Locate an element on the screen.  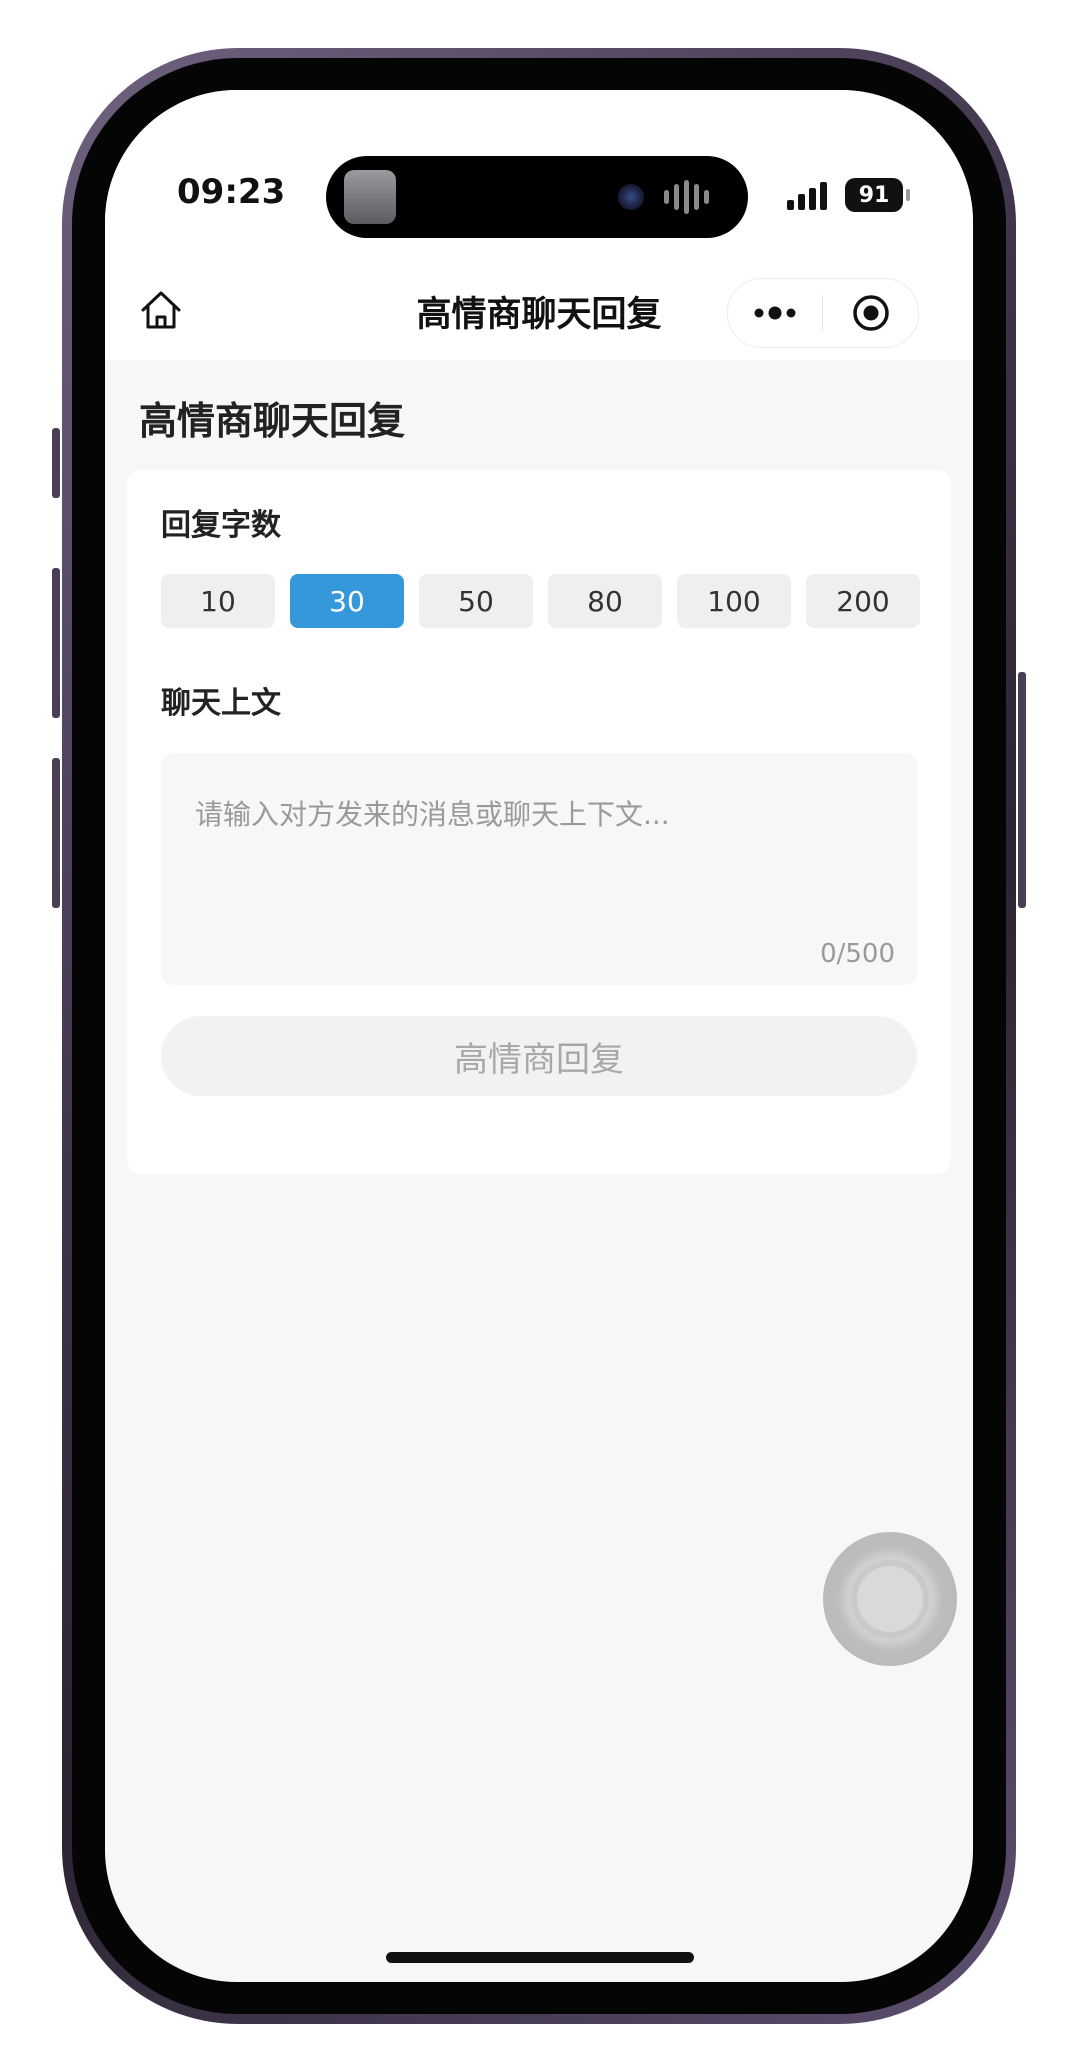
chat-context-label: 聊天上文 is located at coordinates (221, 703).